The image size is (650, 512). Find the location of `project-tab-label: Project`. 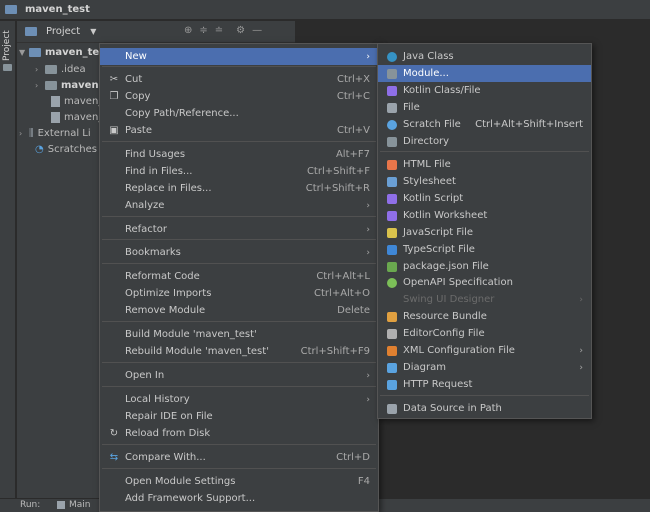

project-tab-label: Project is located at coordinates (7, 45).